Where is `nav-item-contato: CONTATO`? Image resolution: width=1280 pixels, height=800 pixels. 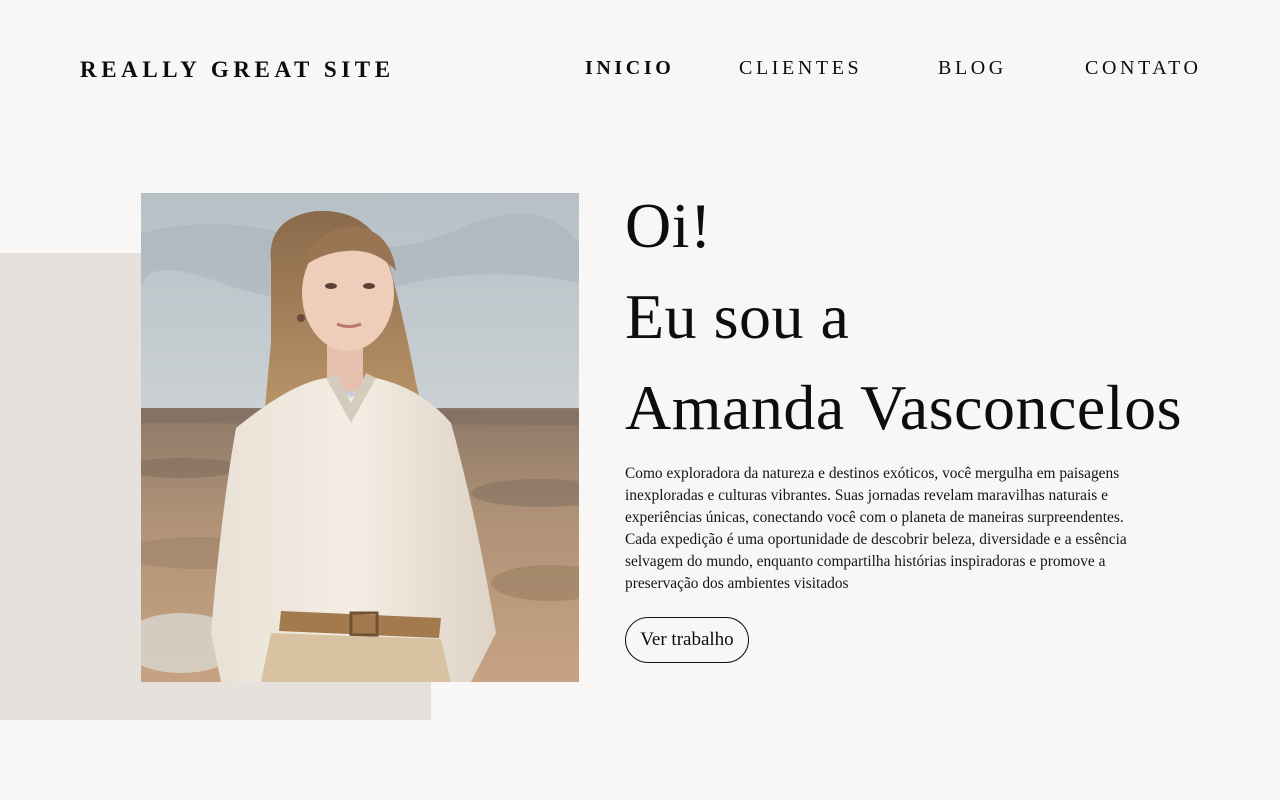 nav-item-contato: CONTATO is located at coordinates (1143, 68).